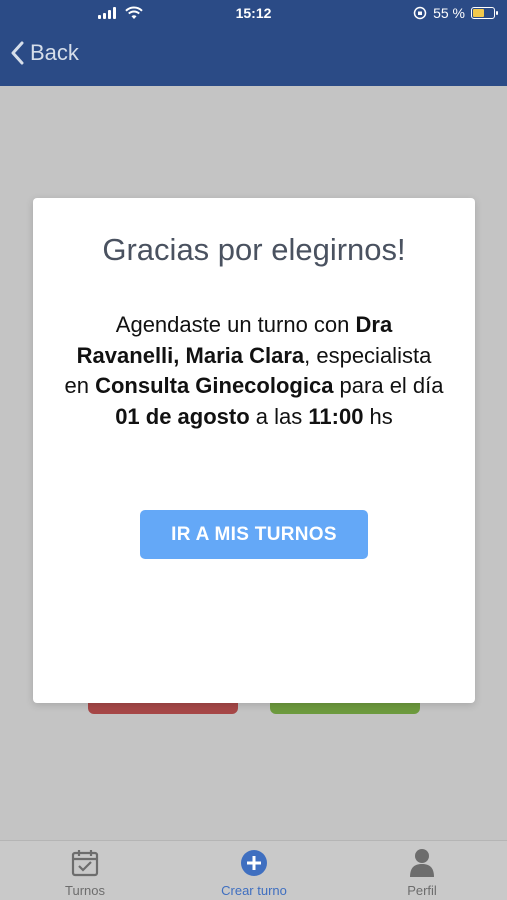  What do you see at coordinates (182, 416) in the screenshot?
I see `appointment-date: 01 de agosto` at bounding box center [182, 416].